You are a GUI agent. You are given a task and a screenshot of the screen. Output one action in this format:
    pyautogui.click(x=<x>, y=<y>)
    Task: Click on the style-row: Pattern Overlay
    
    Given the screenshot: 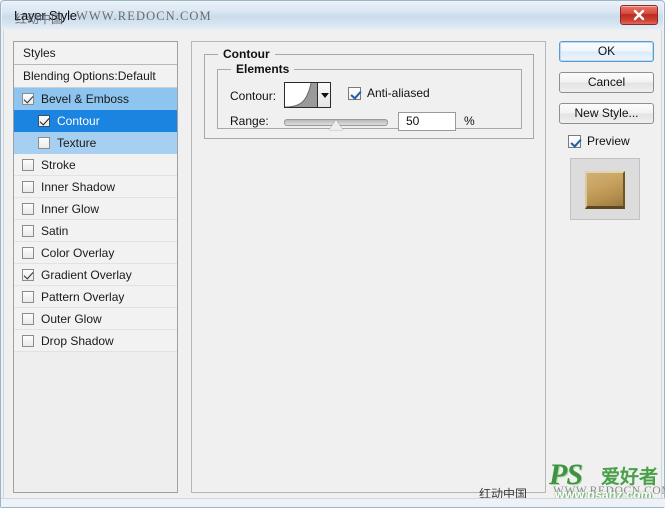 What is the action you would take?
    pyautogui.click(x=95, y=297)
    